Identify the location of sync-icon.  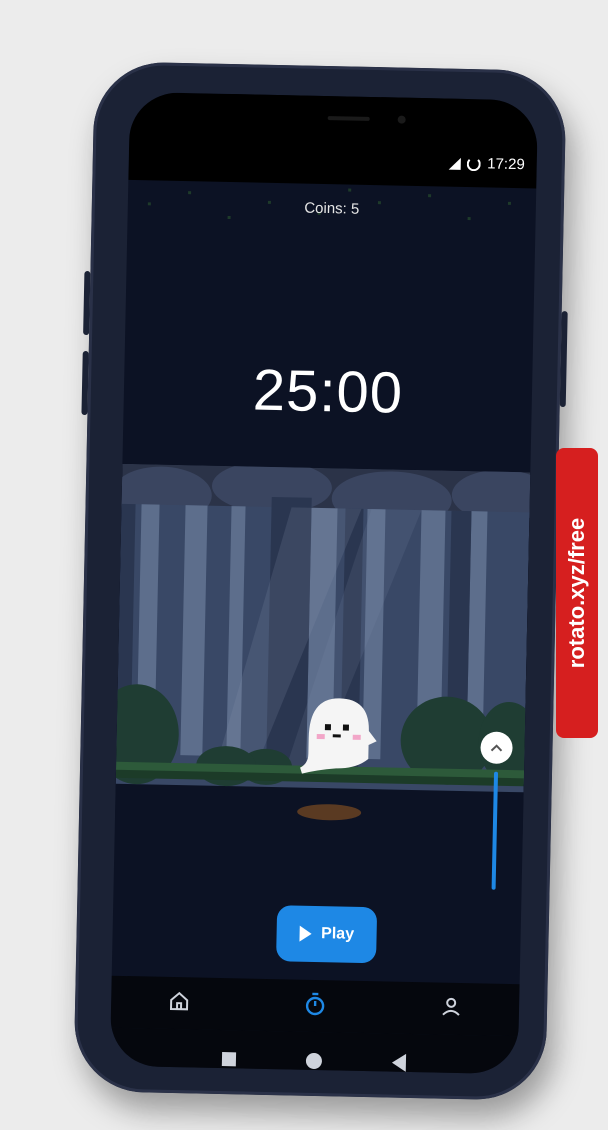
(474, 163).